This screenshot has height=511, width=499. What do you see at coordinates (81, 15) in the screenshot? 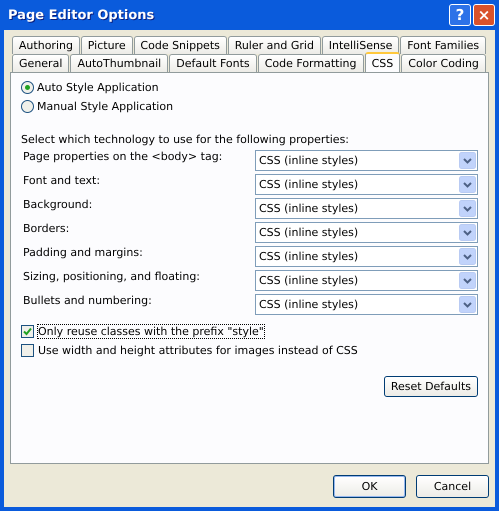
I see `window-title: Page Editor Options` at bounding box center [81, 15].